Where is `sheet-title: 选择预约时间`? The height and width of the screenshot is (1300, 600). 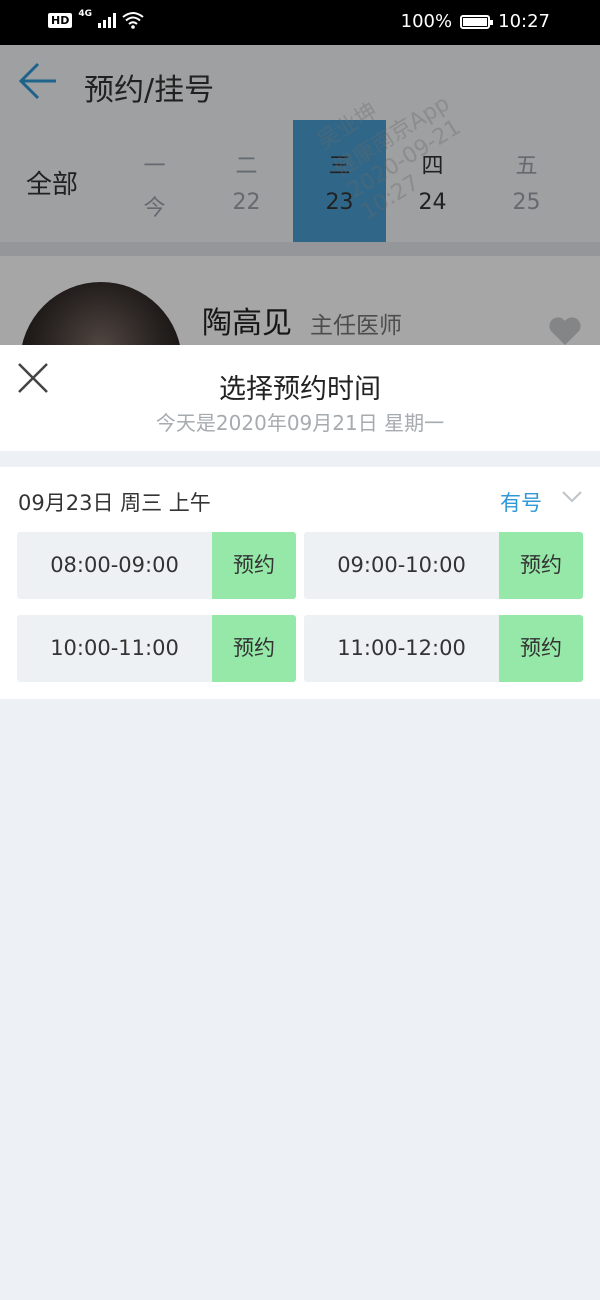 sheet-title: 选择预约时间 is located at coordinates (300, 389).